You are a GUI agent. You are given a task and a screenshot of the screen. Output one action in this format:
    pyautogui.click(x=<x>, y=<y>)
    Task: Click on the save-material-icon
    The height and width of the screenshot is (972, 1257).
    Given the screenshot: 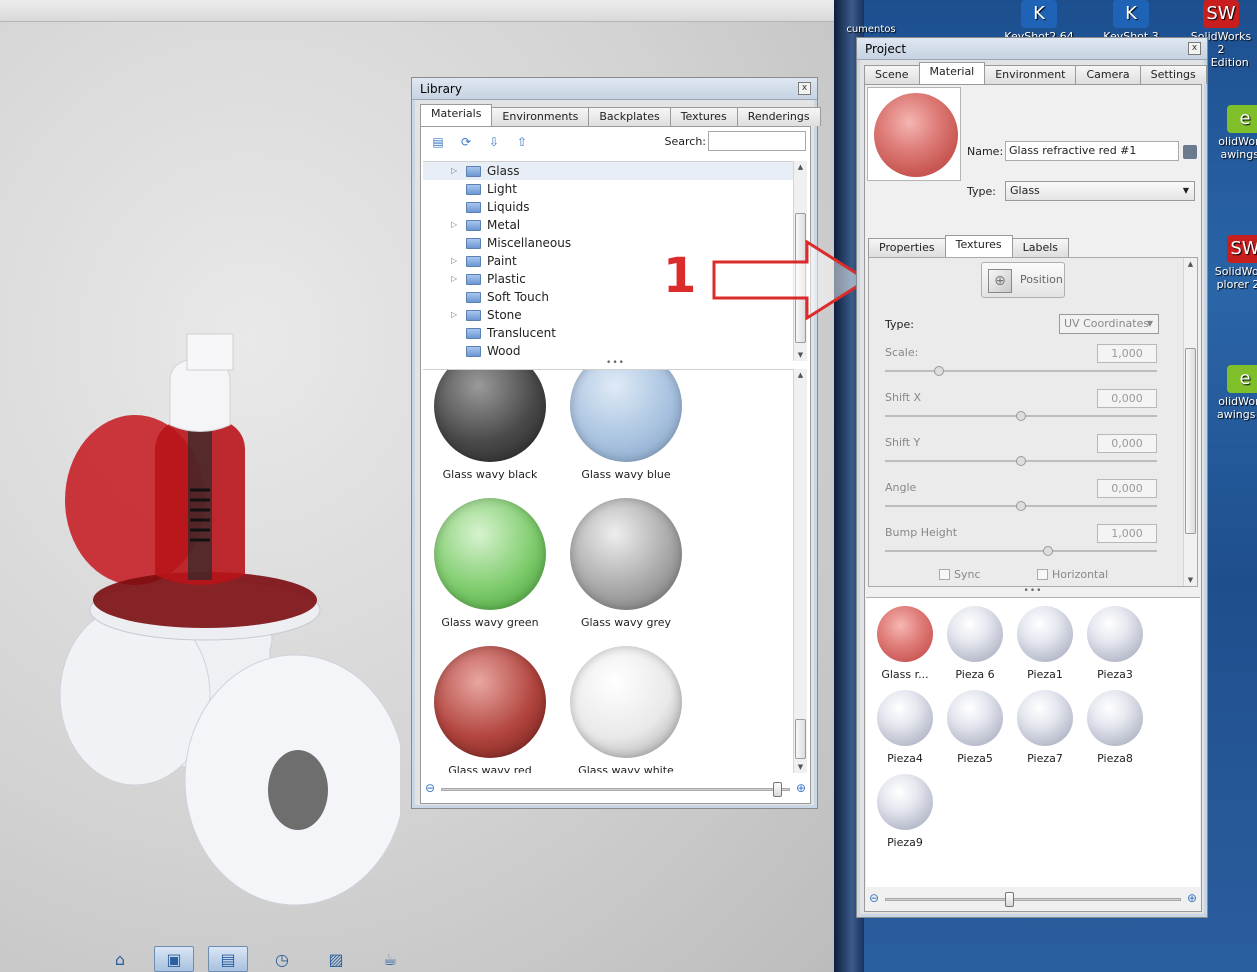 What is the action you would take?
    pyautogui.click(x=1190, y=152)
    